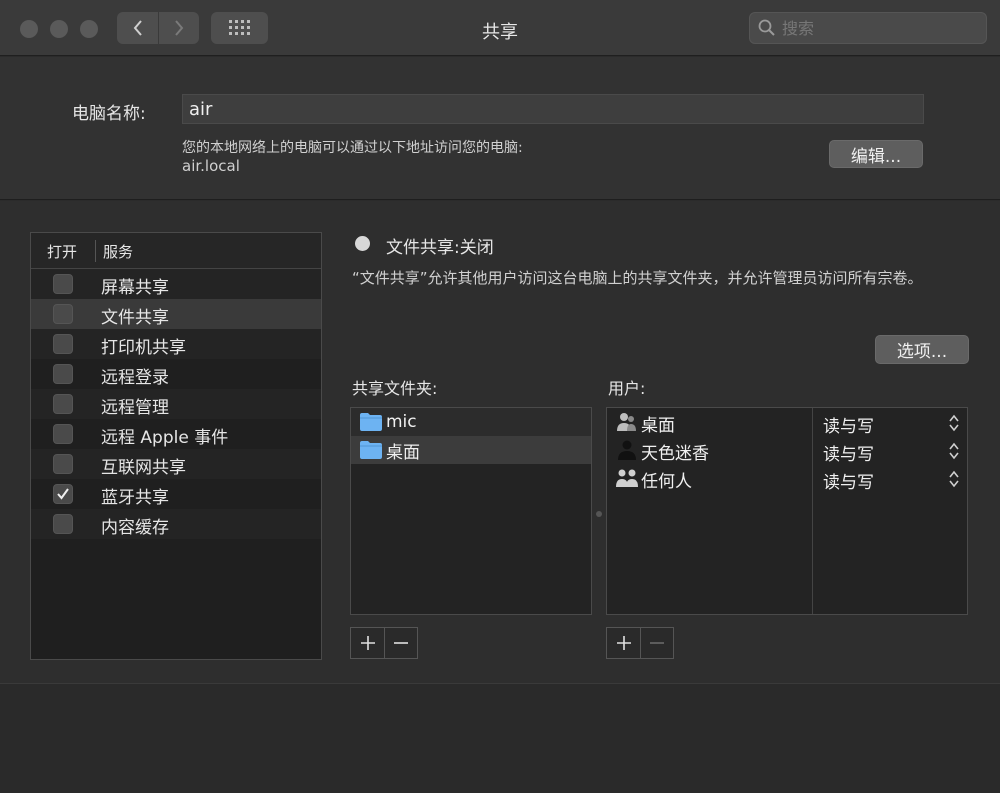 The height and width of the screenshot is (793, 1000). I want to click on user-add-remove-group, so click(640, 643).